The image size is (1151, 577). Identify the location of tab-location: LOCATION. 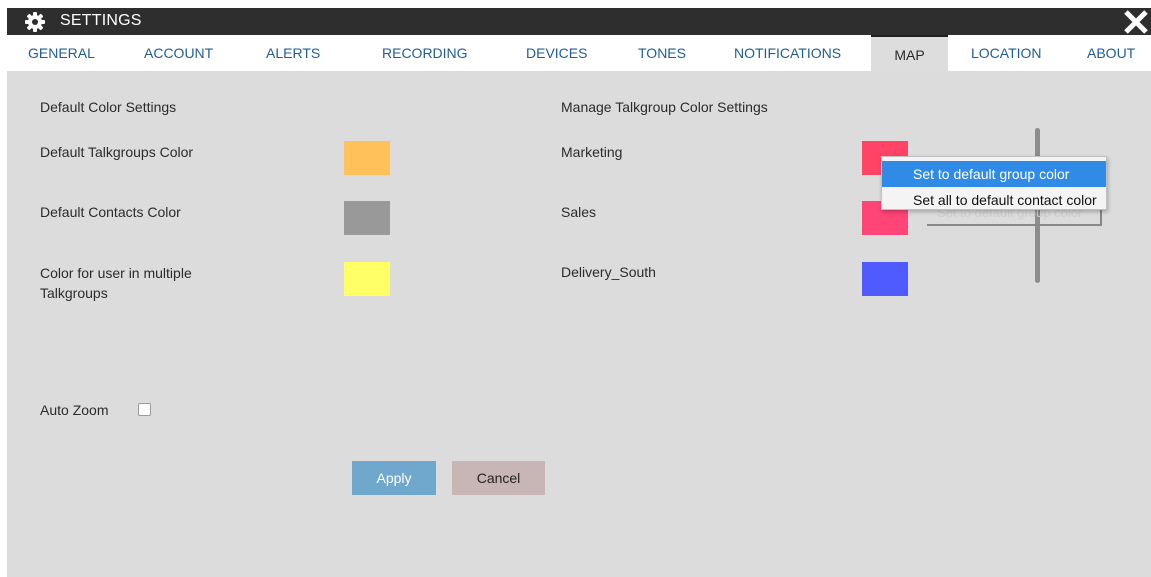
(1006, 53).